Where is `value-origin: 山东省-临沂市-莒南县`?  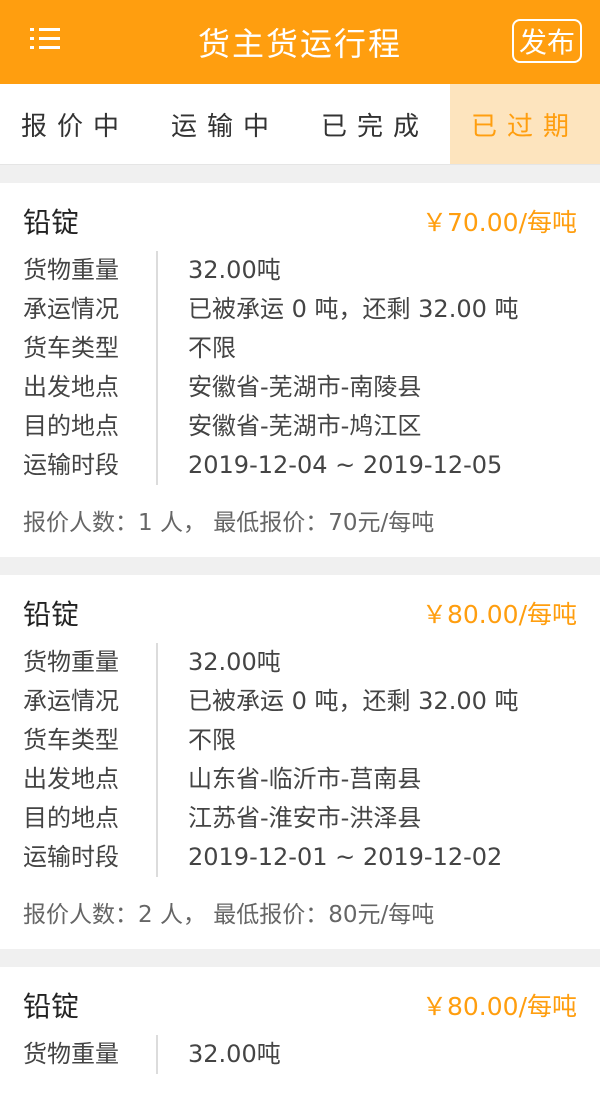 value-origin: 山东省-临沂市-莒南县 is located at coordinates (305, 779).